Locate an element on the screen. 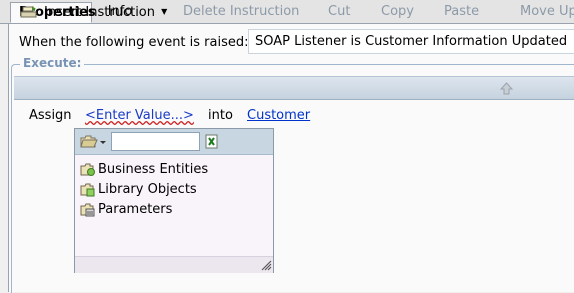 Image resolution: width=574 pixels, height=293 pixels. insert-instruction-icon is located at coordinates (28, 12).